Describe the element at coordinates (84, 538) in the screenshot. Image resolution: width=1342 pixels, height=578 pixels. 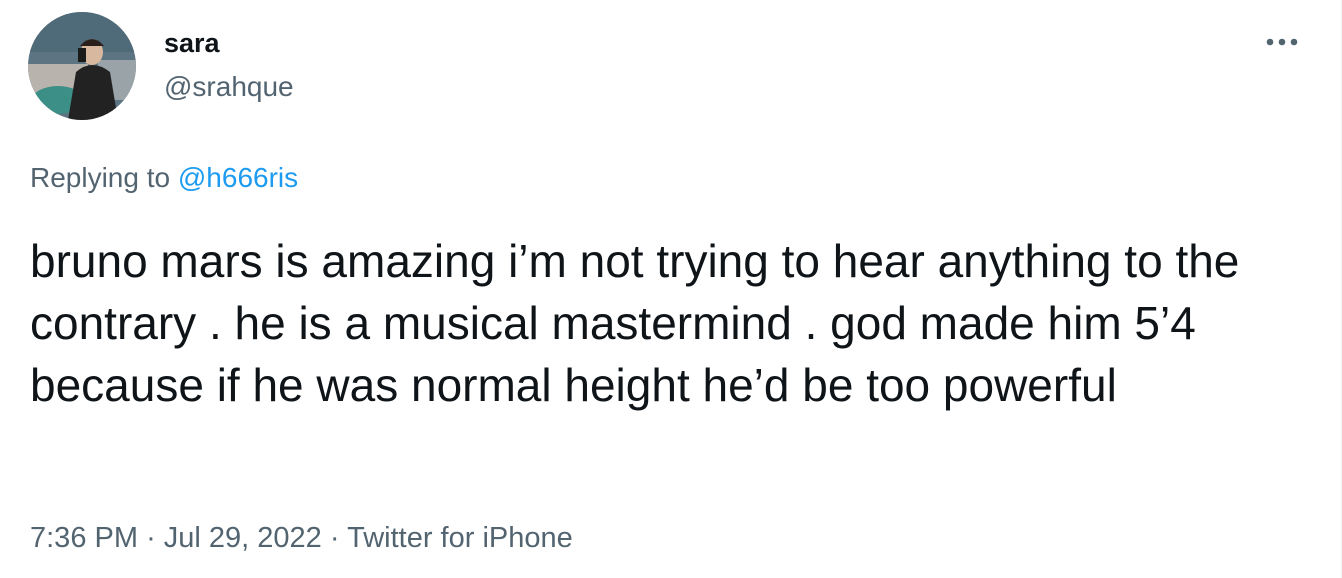
I see `tweet-time: 7:36 PM` at that location.